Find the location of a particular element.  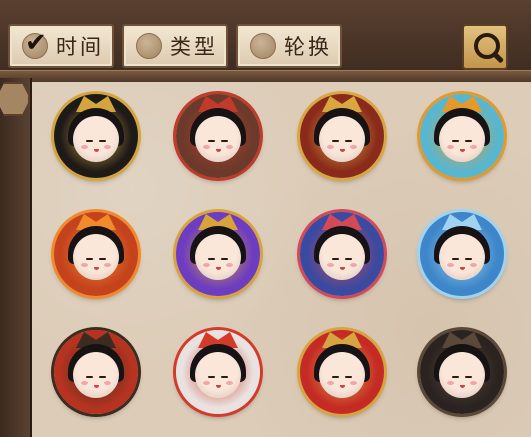

avatar-frame-plain-black is located at coordinates (462, 372).